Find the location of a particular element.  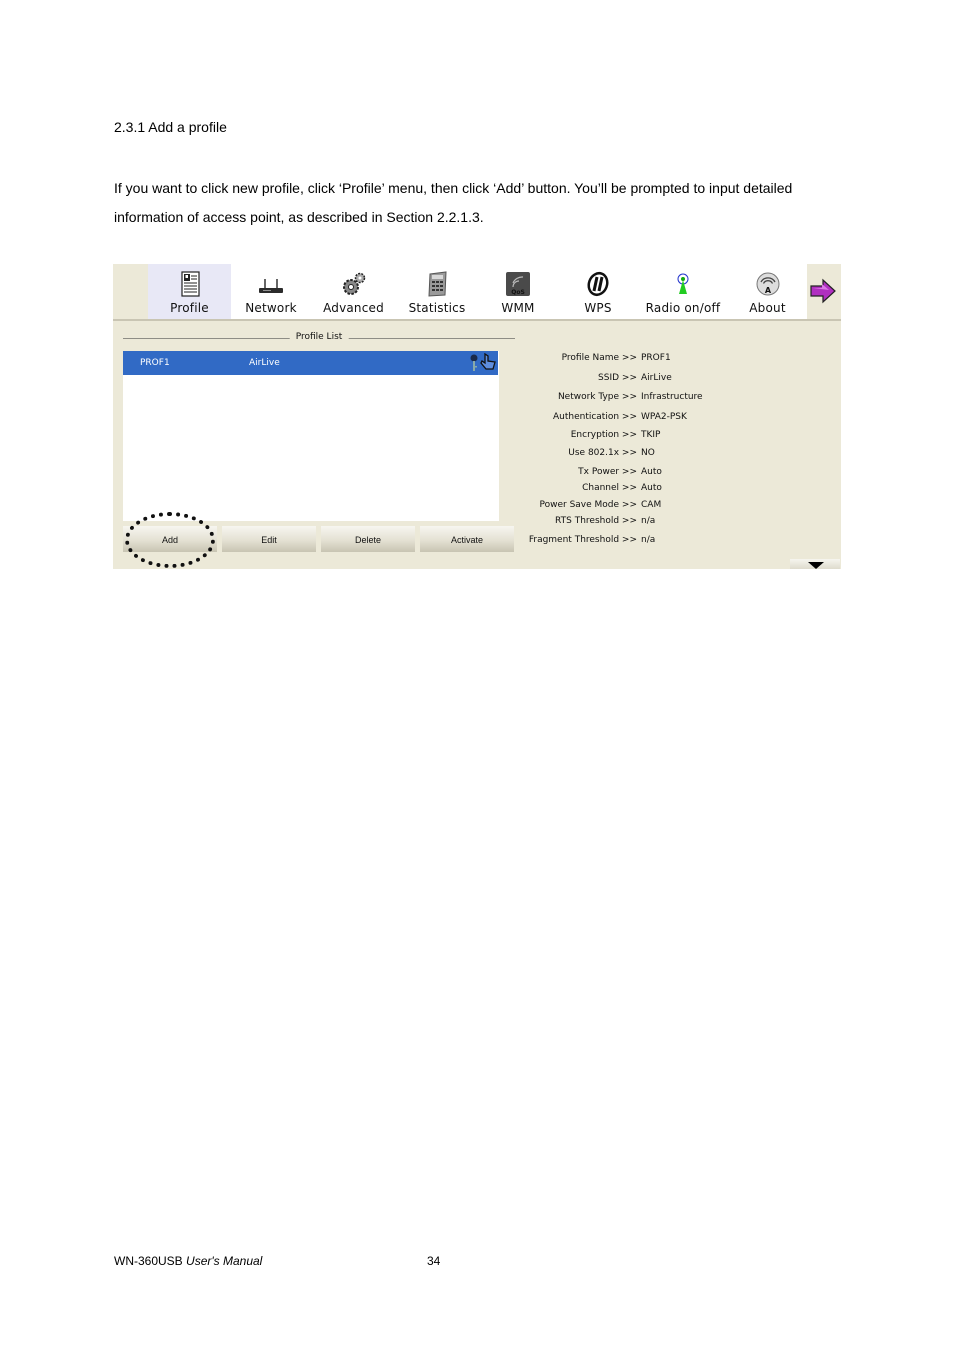

wps-icon is located at coordinates (598, 284).